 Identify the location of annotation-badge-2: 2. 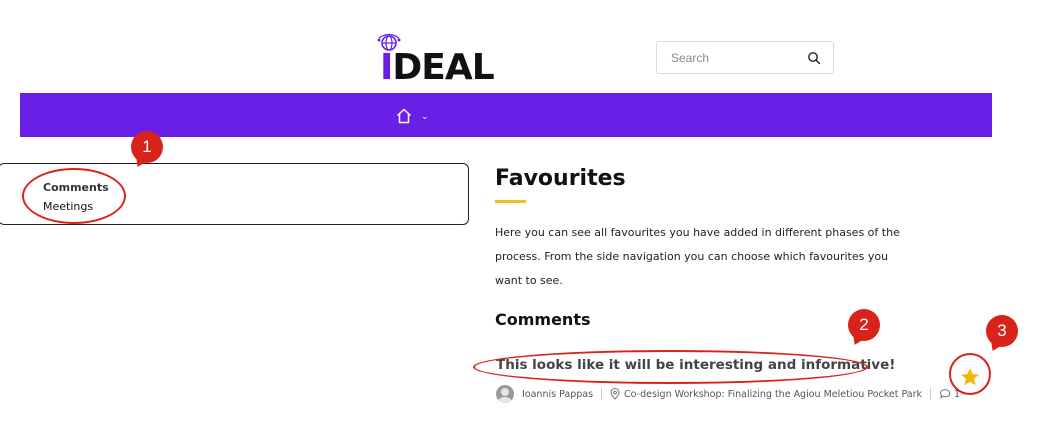
(864, 325).